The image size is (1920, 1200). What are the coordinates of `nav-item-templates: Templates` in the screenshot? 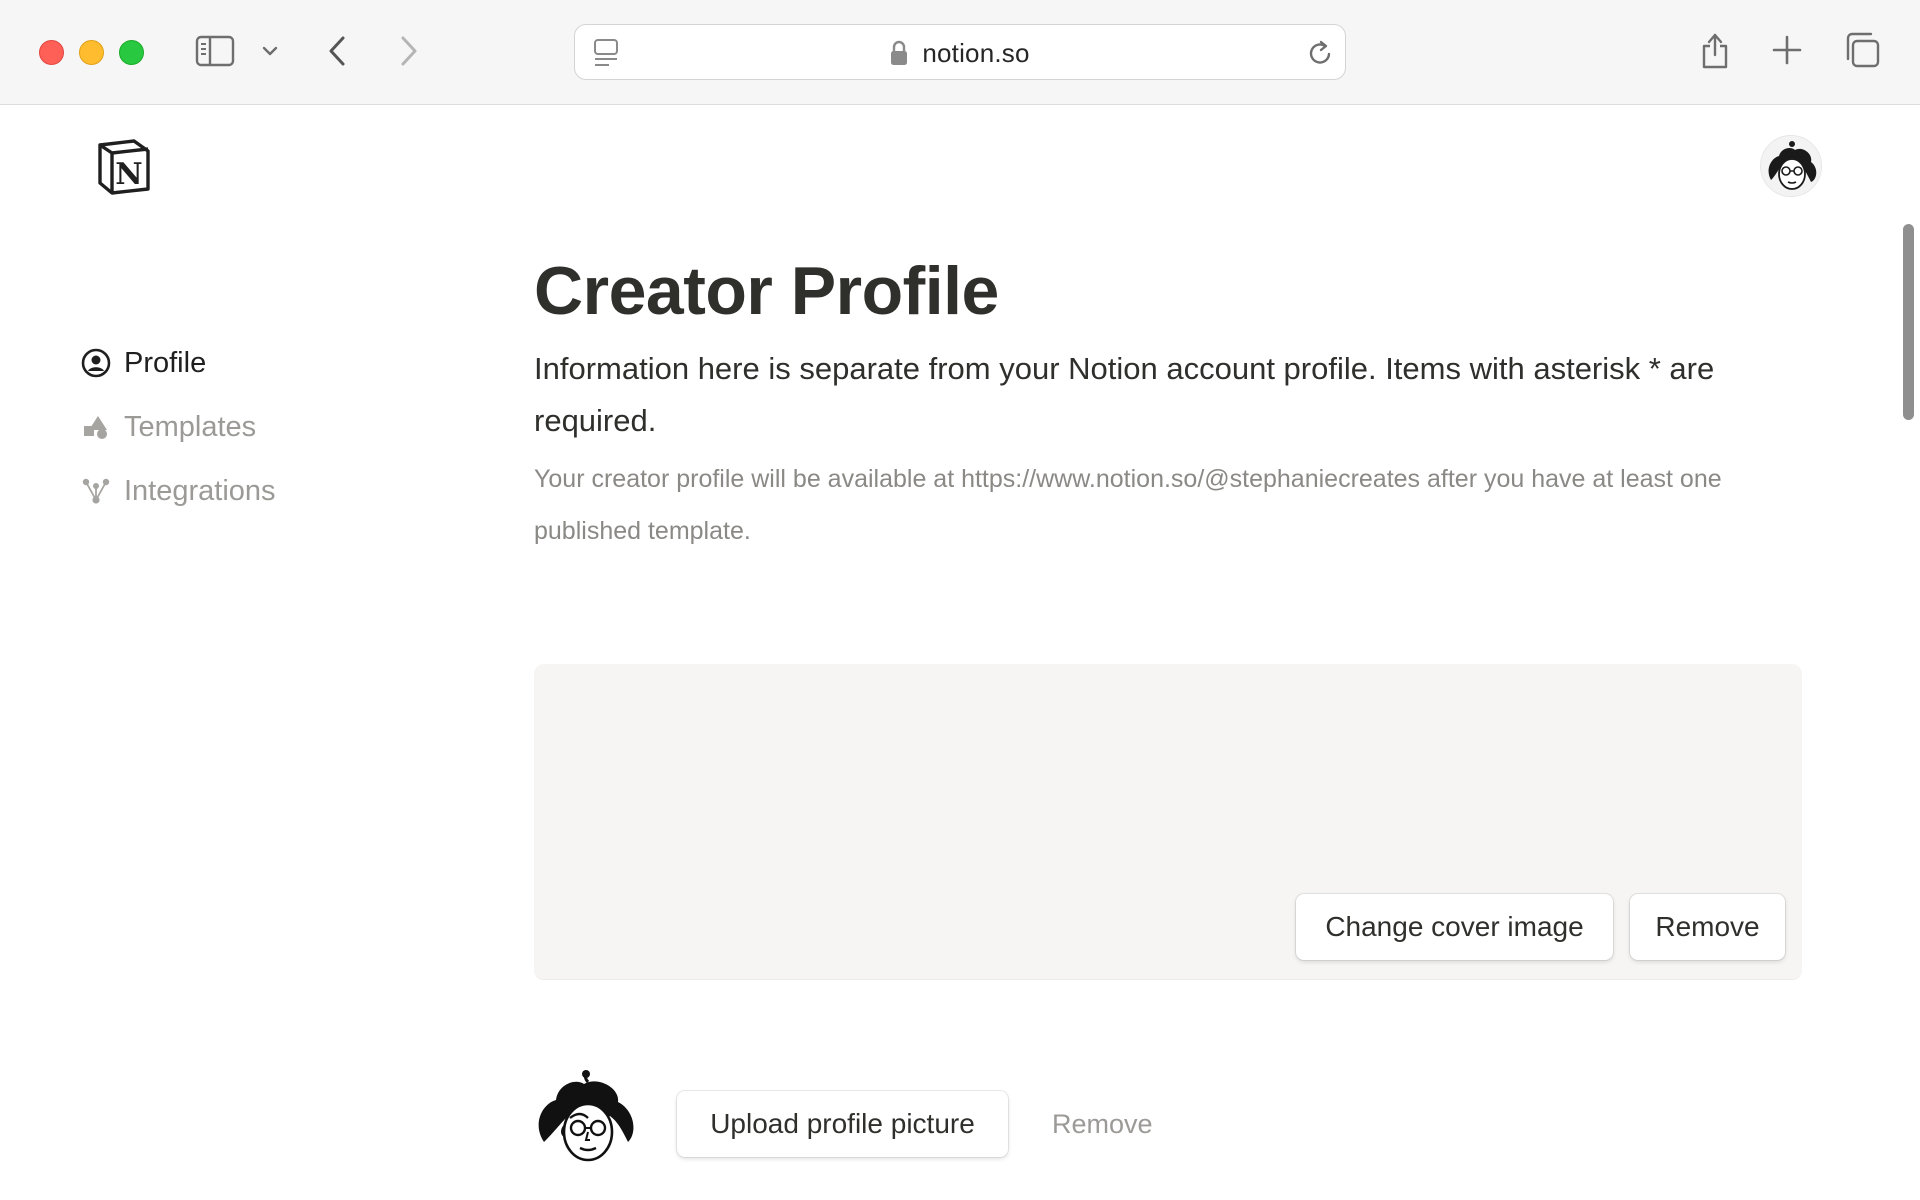 It's located at (178, 427).